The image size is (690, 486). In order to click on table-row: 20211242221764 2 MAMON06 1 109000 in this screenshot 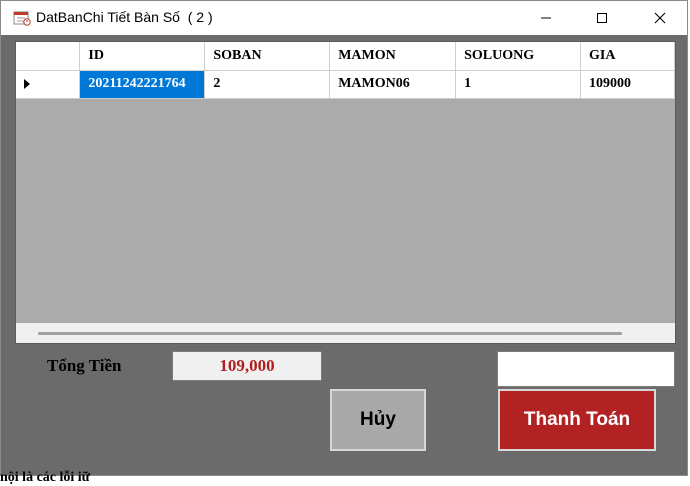, I will do `click(345, 84)`.